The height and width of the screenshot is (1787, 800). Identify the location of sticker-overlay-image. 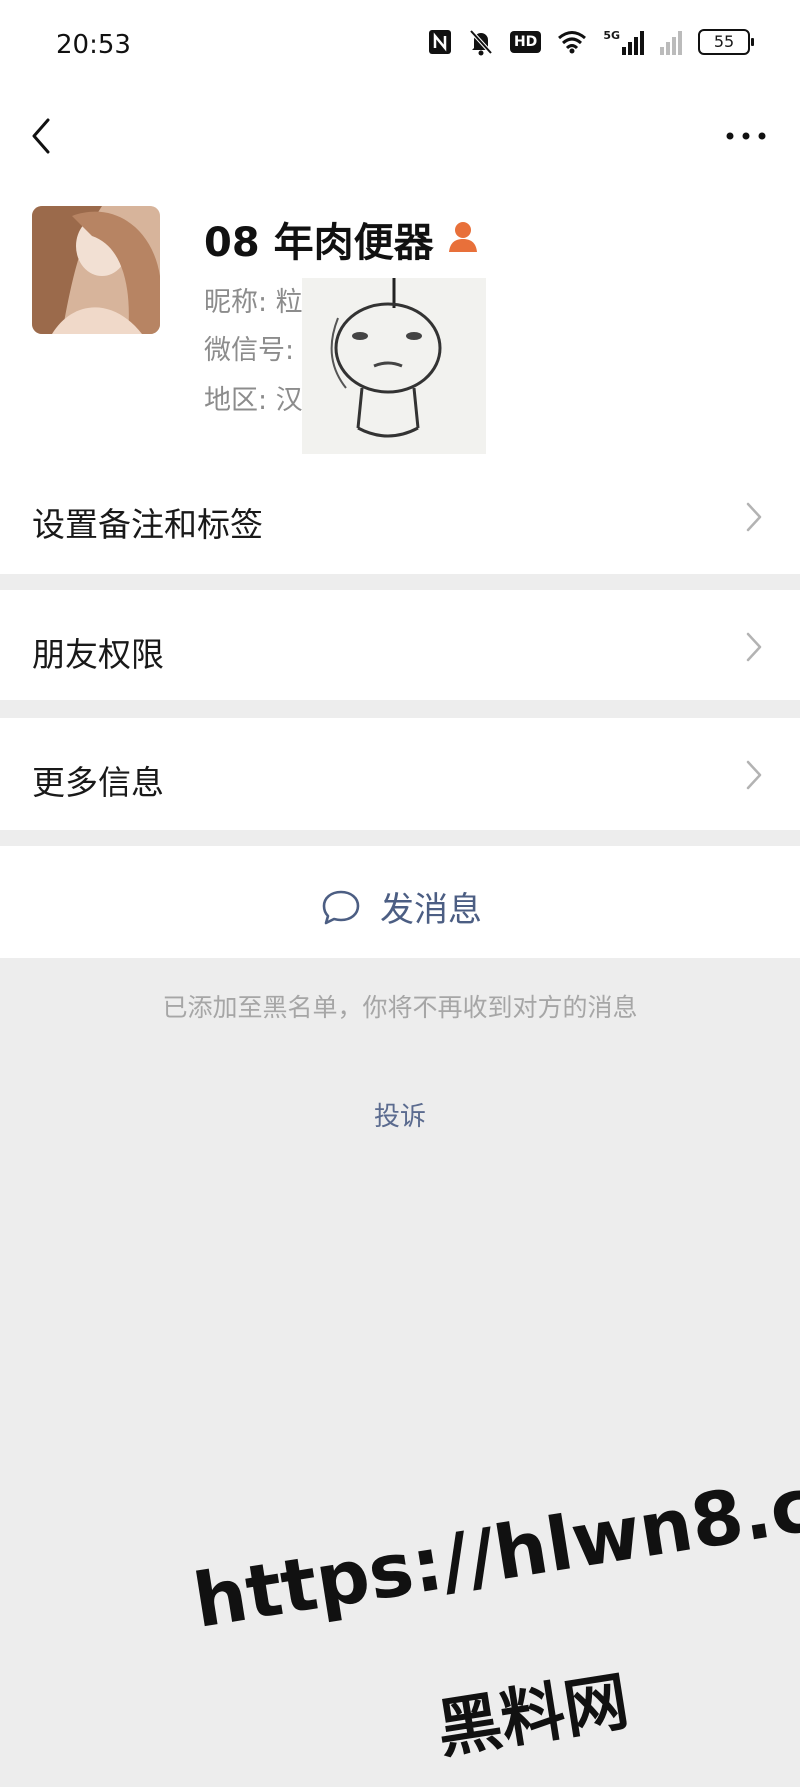
(394, 366).